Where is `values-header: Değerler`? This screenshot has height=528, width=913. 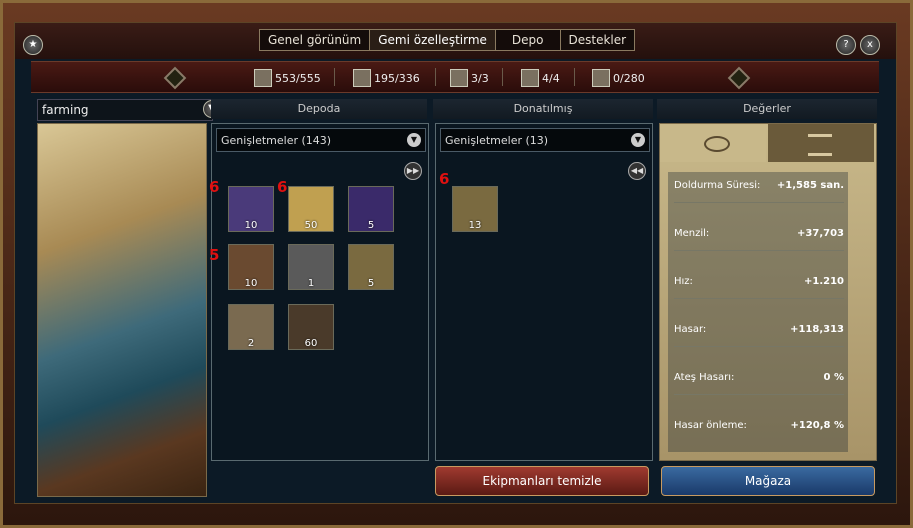
values-header: Değerler is located at coordinates (767, 109).